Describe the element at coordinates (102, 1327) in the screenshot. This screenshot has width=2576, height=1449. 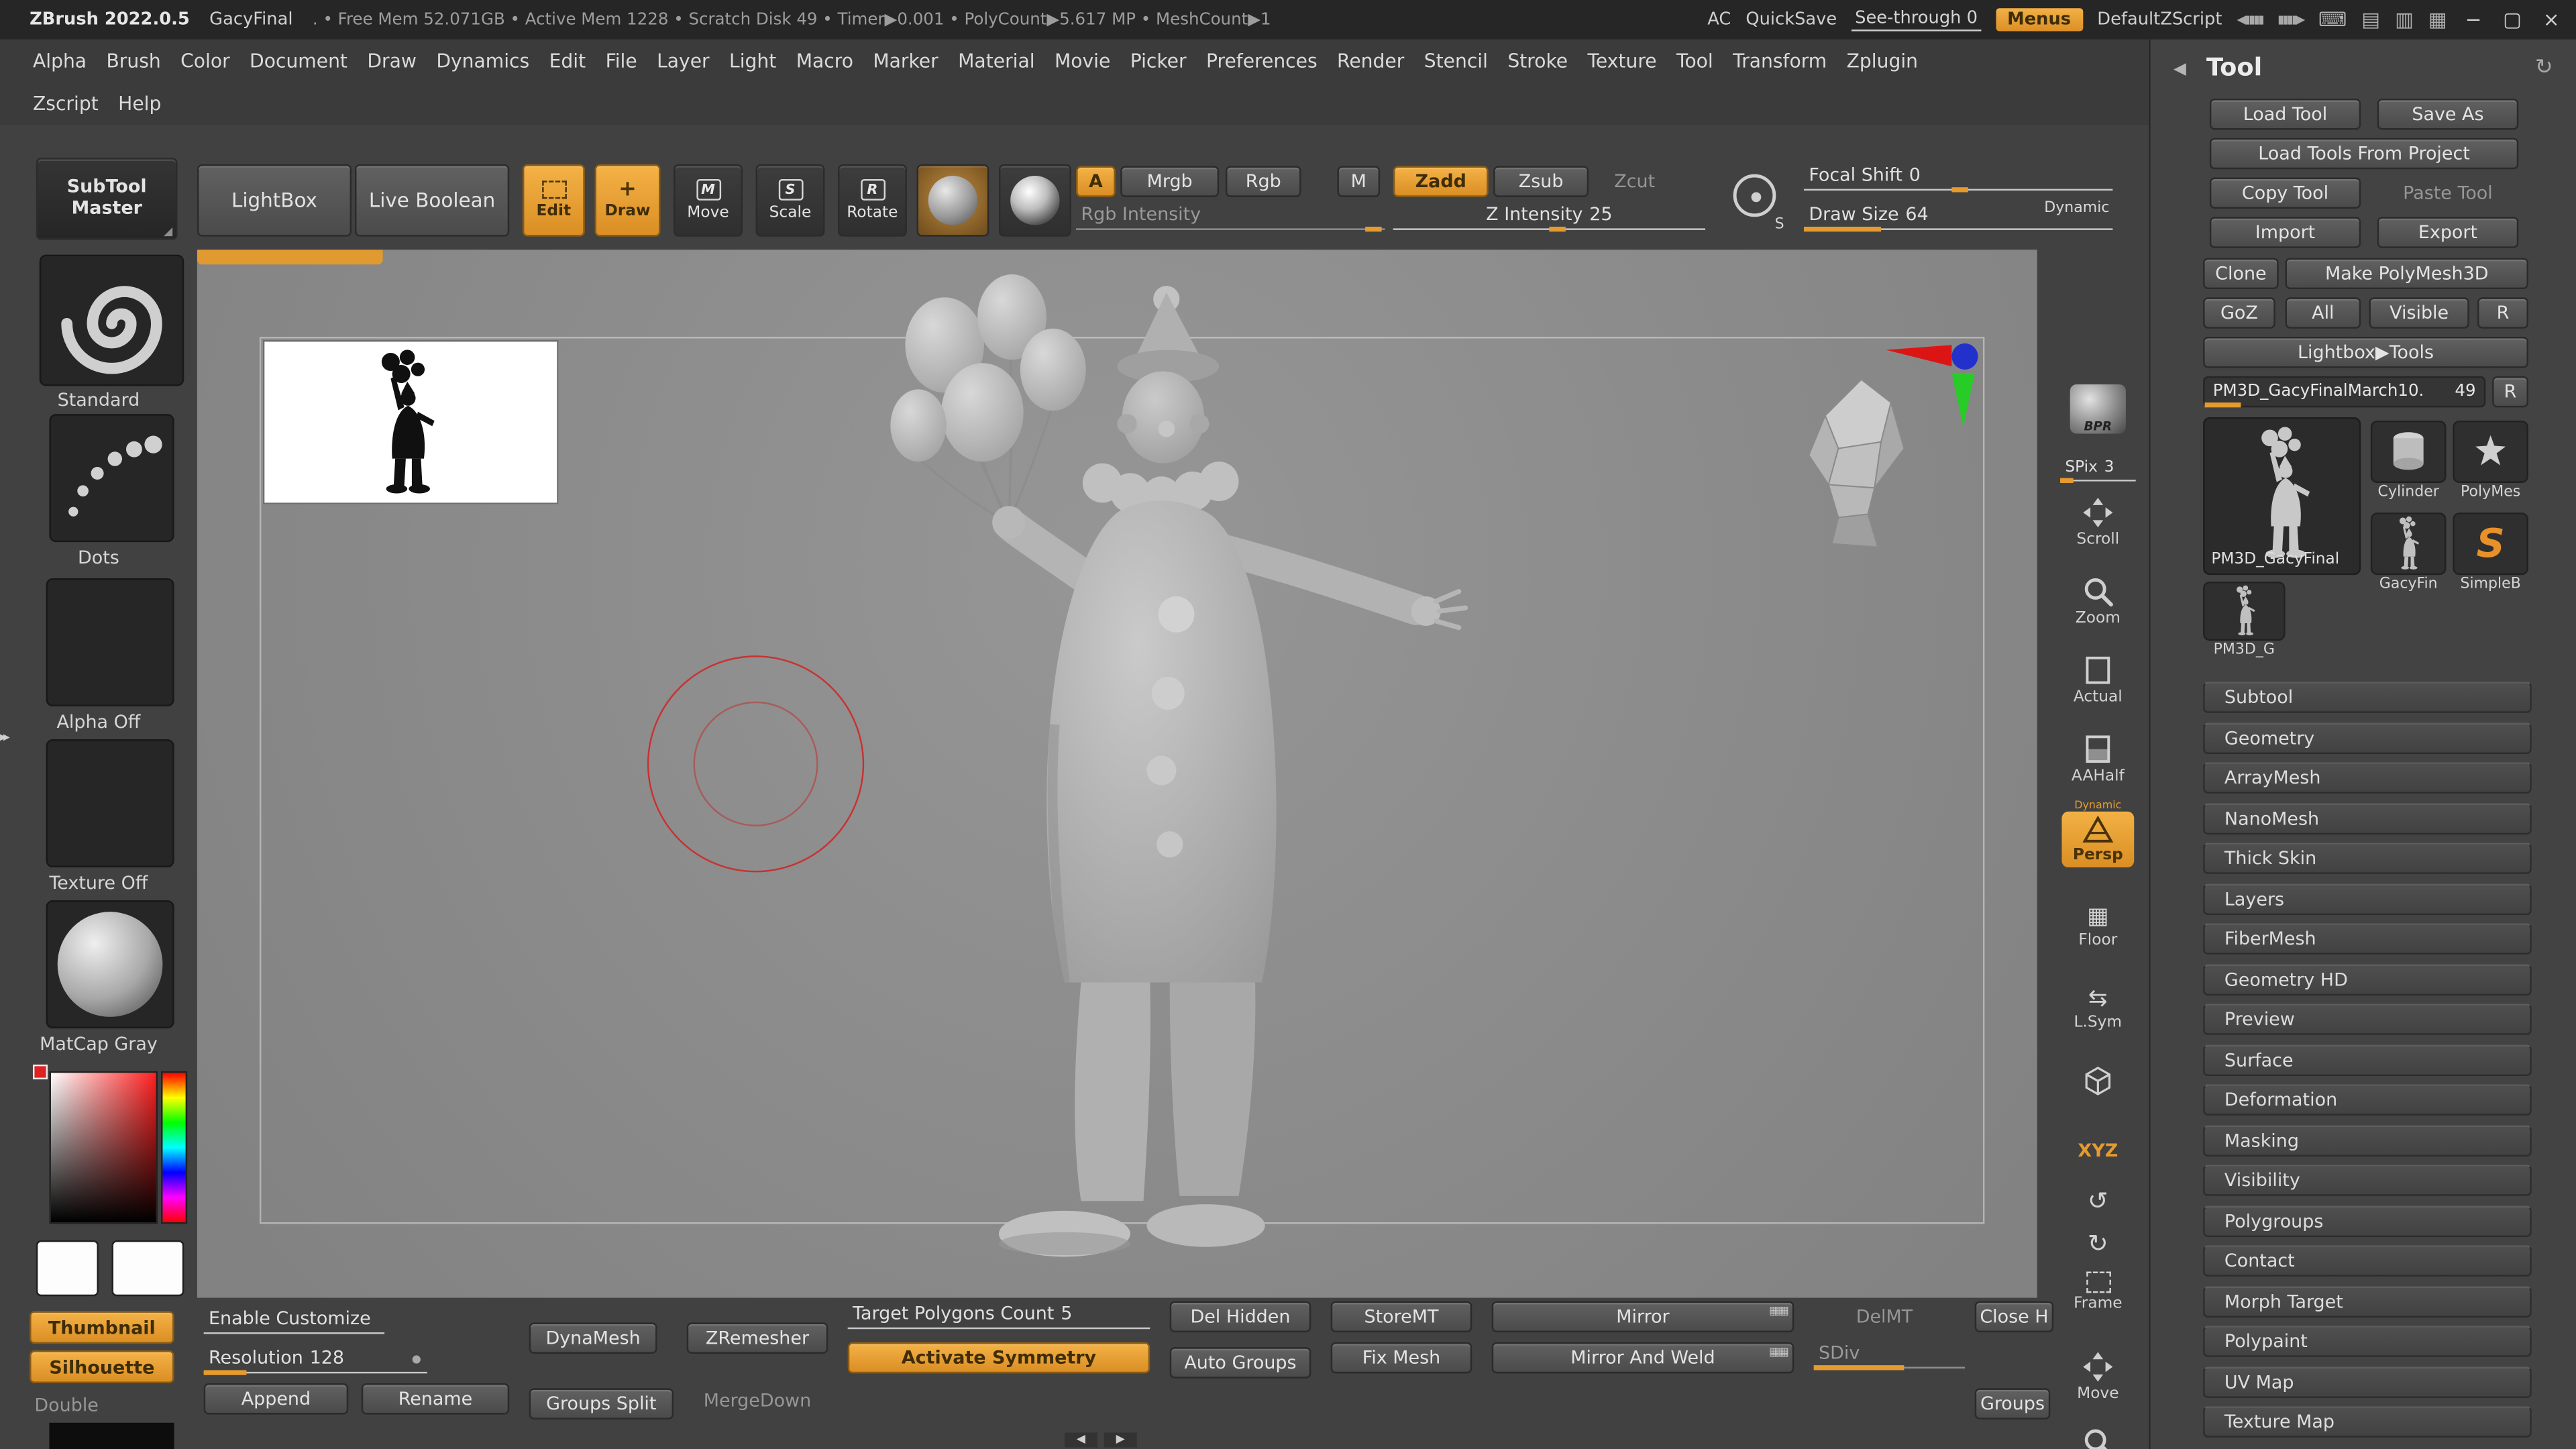
I see `thumbnail-toggle-button: Thumbnail` at that location.